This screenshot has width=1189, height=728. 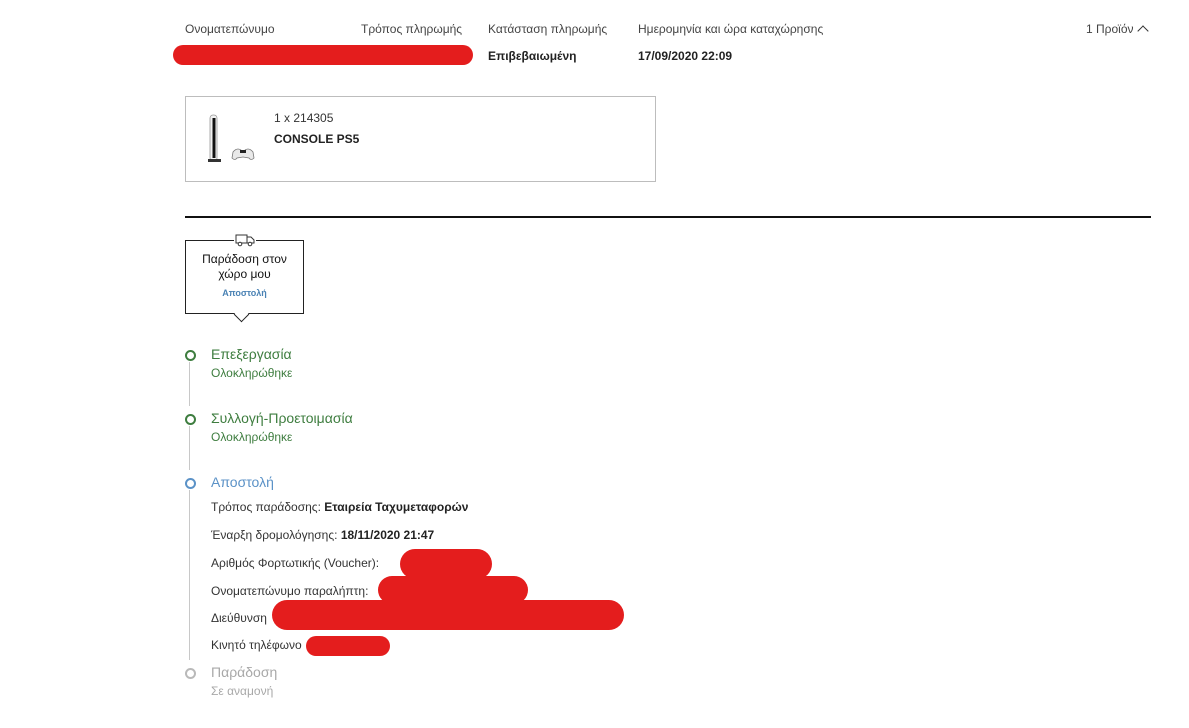 I want to click on step-title: Συλλογή-Προετοιμασία, so click(x=282, y=418).